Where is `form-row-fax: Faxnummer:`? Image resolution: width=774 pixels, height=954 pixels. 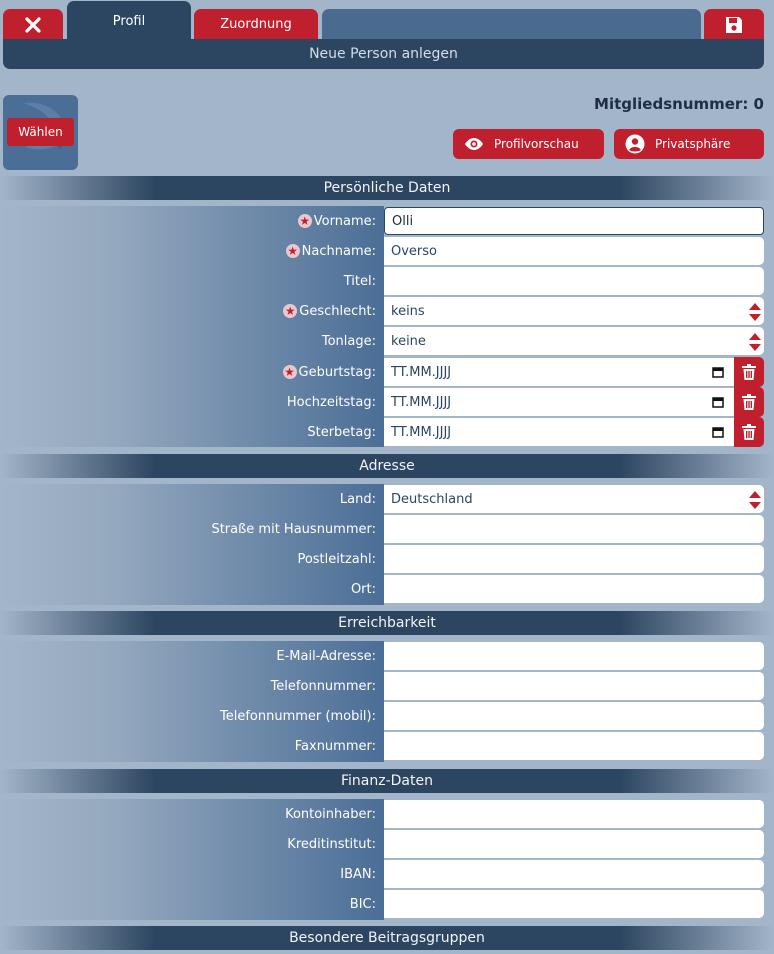
form-row-fax: Faxnummer: is located at coordinates (387, 746).